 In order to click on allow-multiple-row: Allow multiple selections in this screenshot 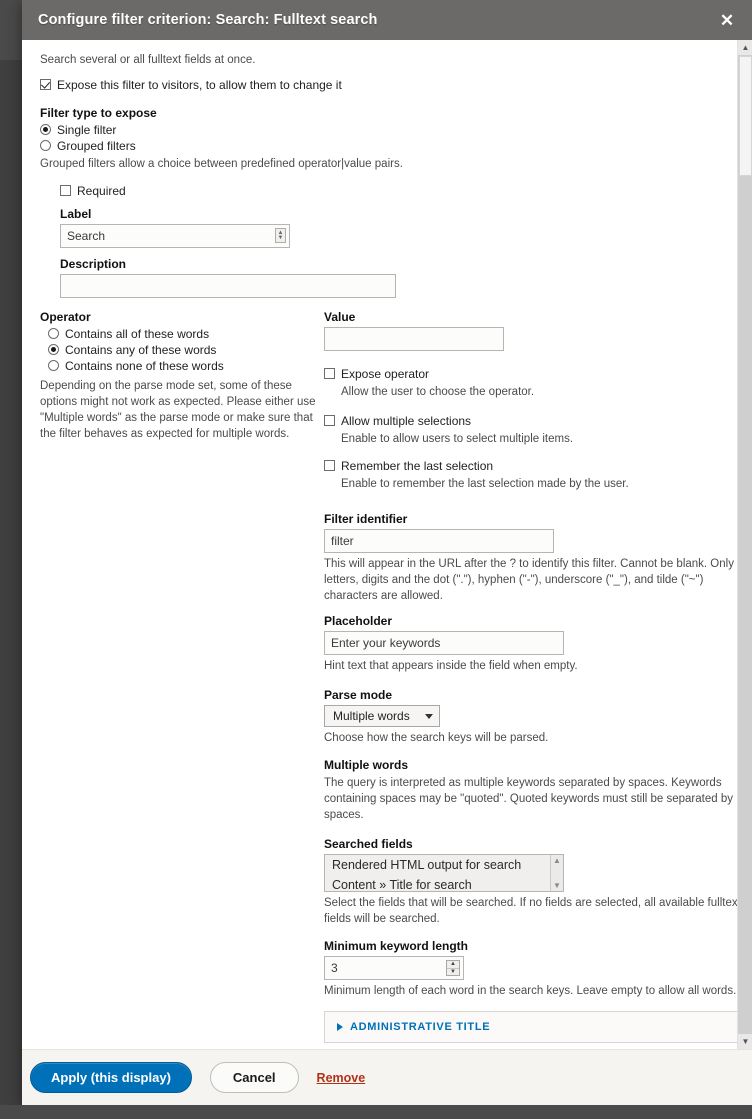, I will do `click(530, 421)`.